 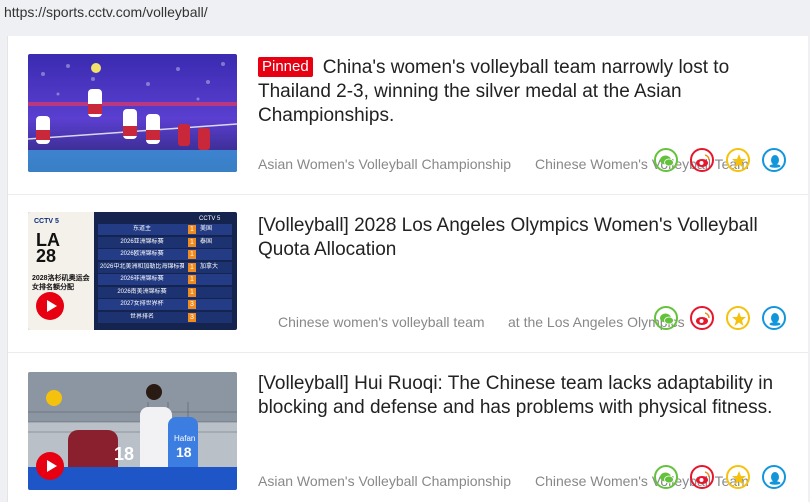 What do you see at coordinates (142, 291) in the screenshot?
I see `quota-label: 2026南美洲锦标赛` at bounding box center [142, 291].